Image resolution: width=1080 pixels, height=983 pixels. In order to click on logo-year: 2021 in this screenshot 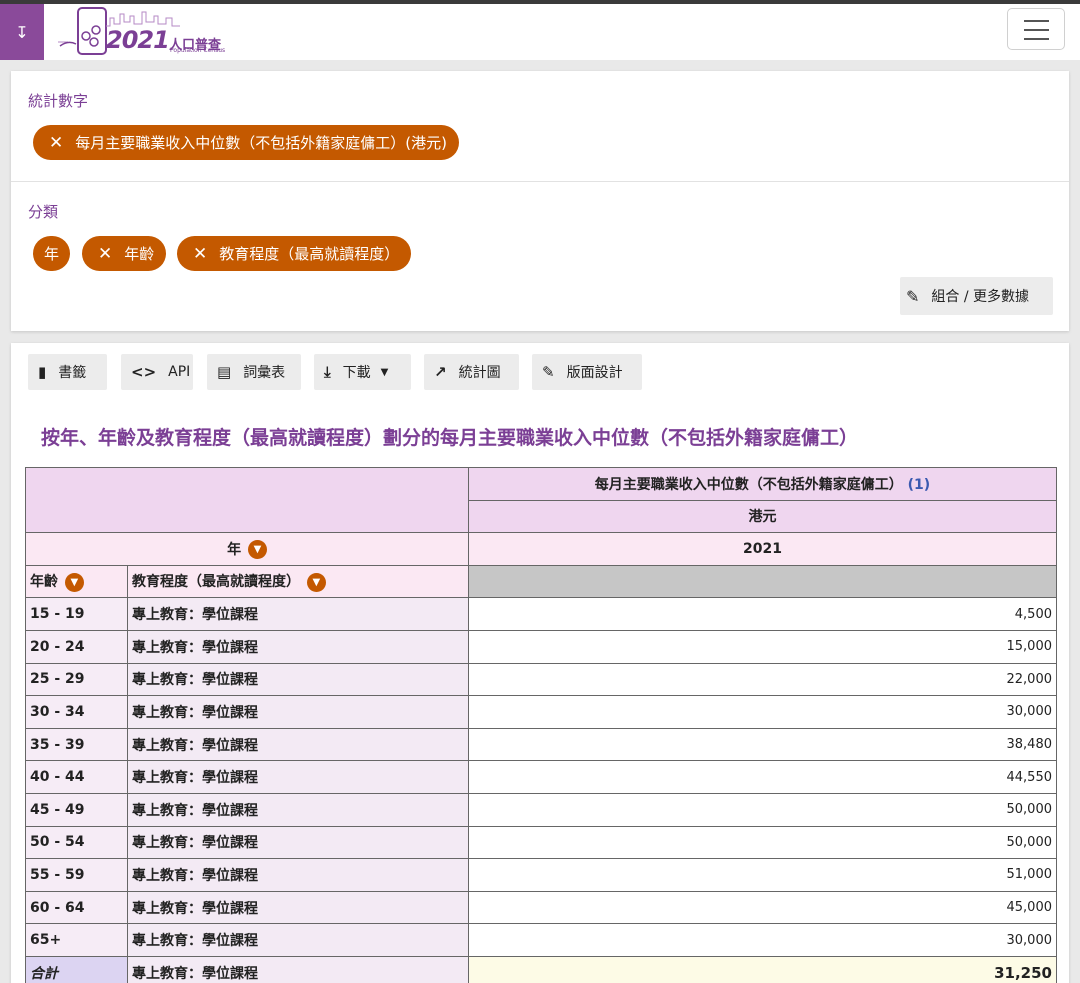, I will do `click(138, 40)`.